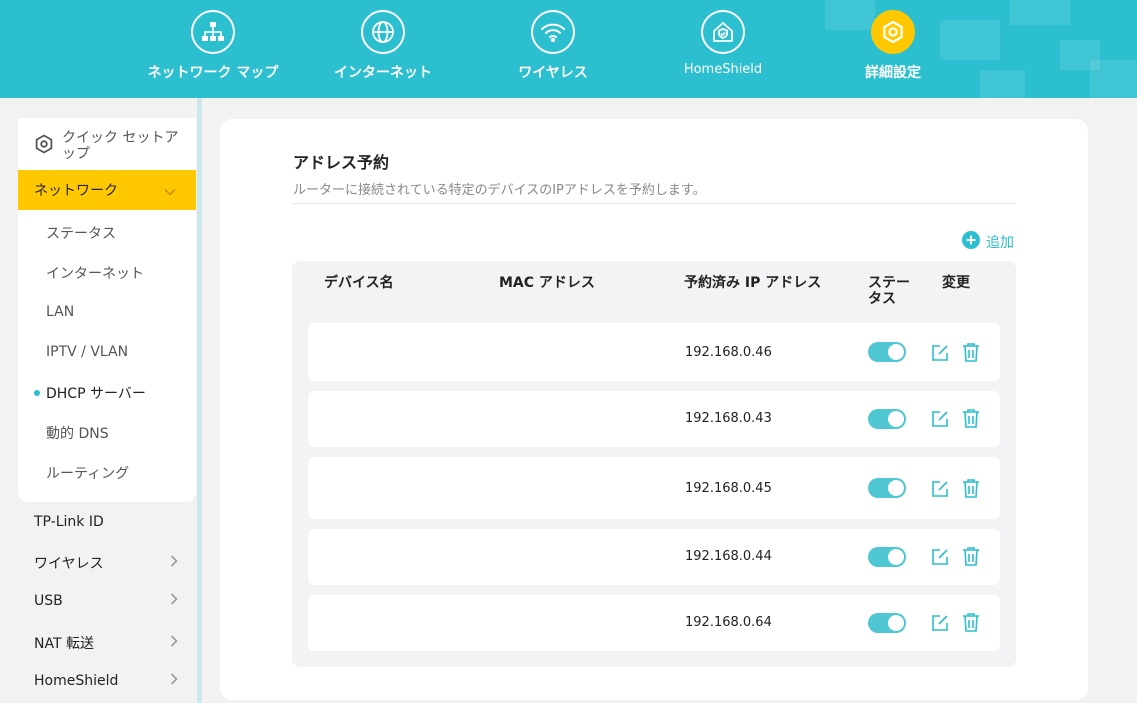 The width and height of the screenshot is (1137, 703). What do you see at coordinates (87, 352) in the screenshot?
I see `sidebar-subitem-iptv-vlan: IPTV / VLAN` at bounding box center [87, 352].